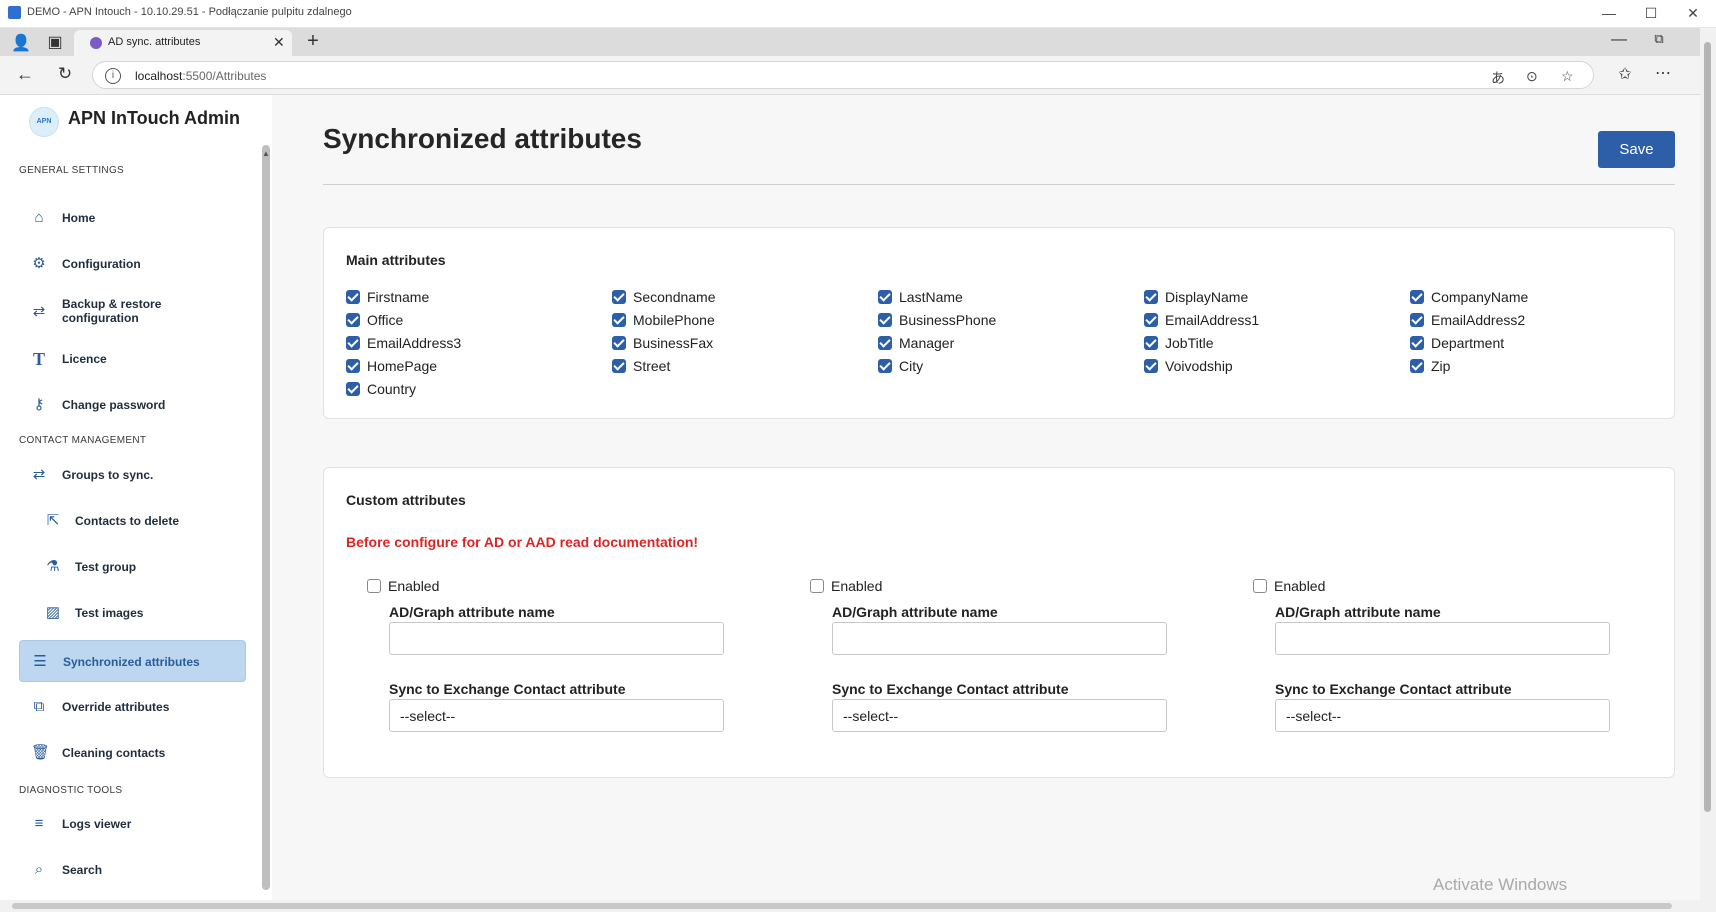 The width and height of the screenshot is (1716, 912). Describe the element at coordinates (109, 613) in the screenshot. I see `sidebar-item-label: Test images` at that location.